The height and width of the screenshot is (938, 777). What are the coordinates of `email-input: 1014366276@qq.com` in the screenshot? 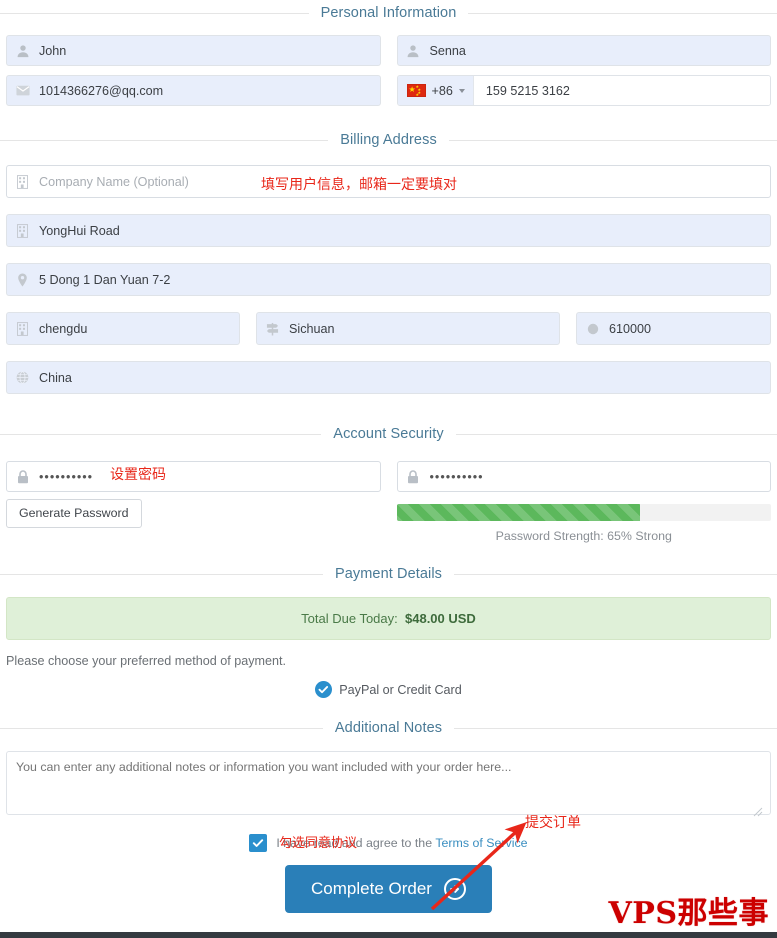 It's located at (193, 90).